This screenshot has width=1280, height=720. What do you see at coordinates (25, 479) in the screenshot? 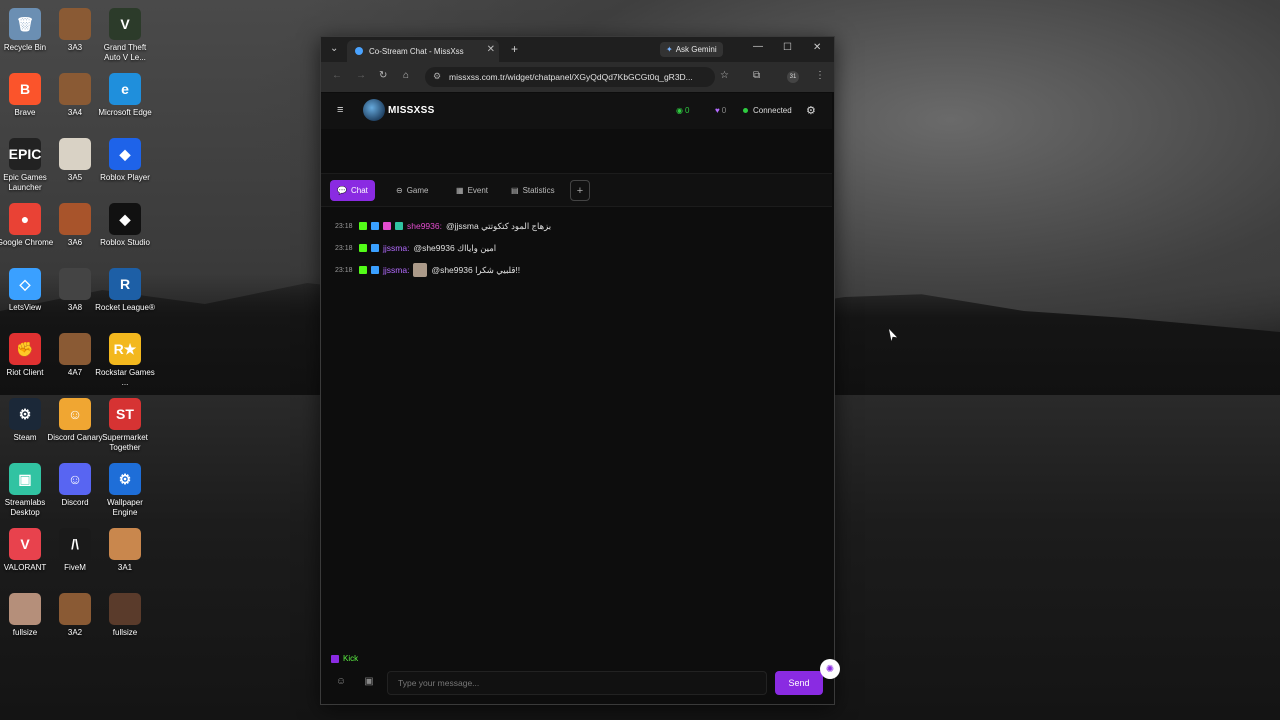
I see `app-icon: ▣` at bounding box center [25, 479].